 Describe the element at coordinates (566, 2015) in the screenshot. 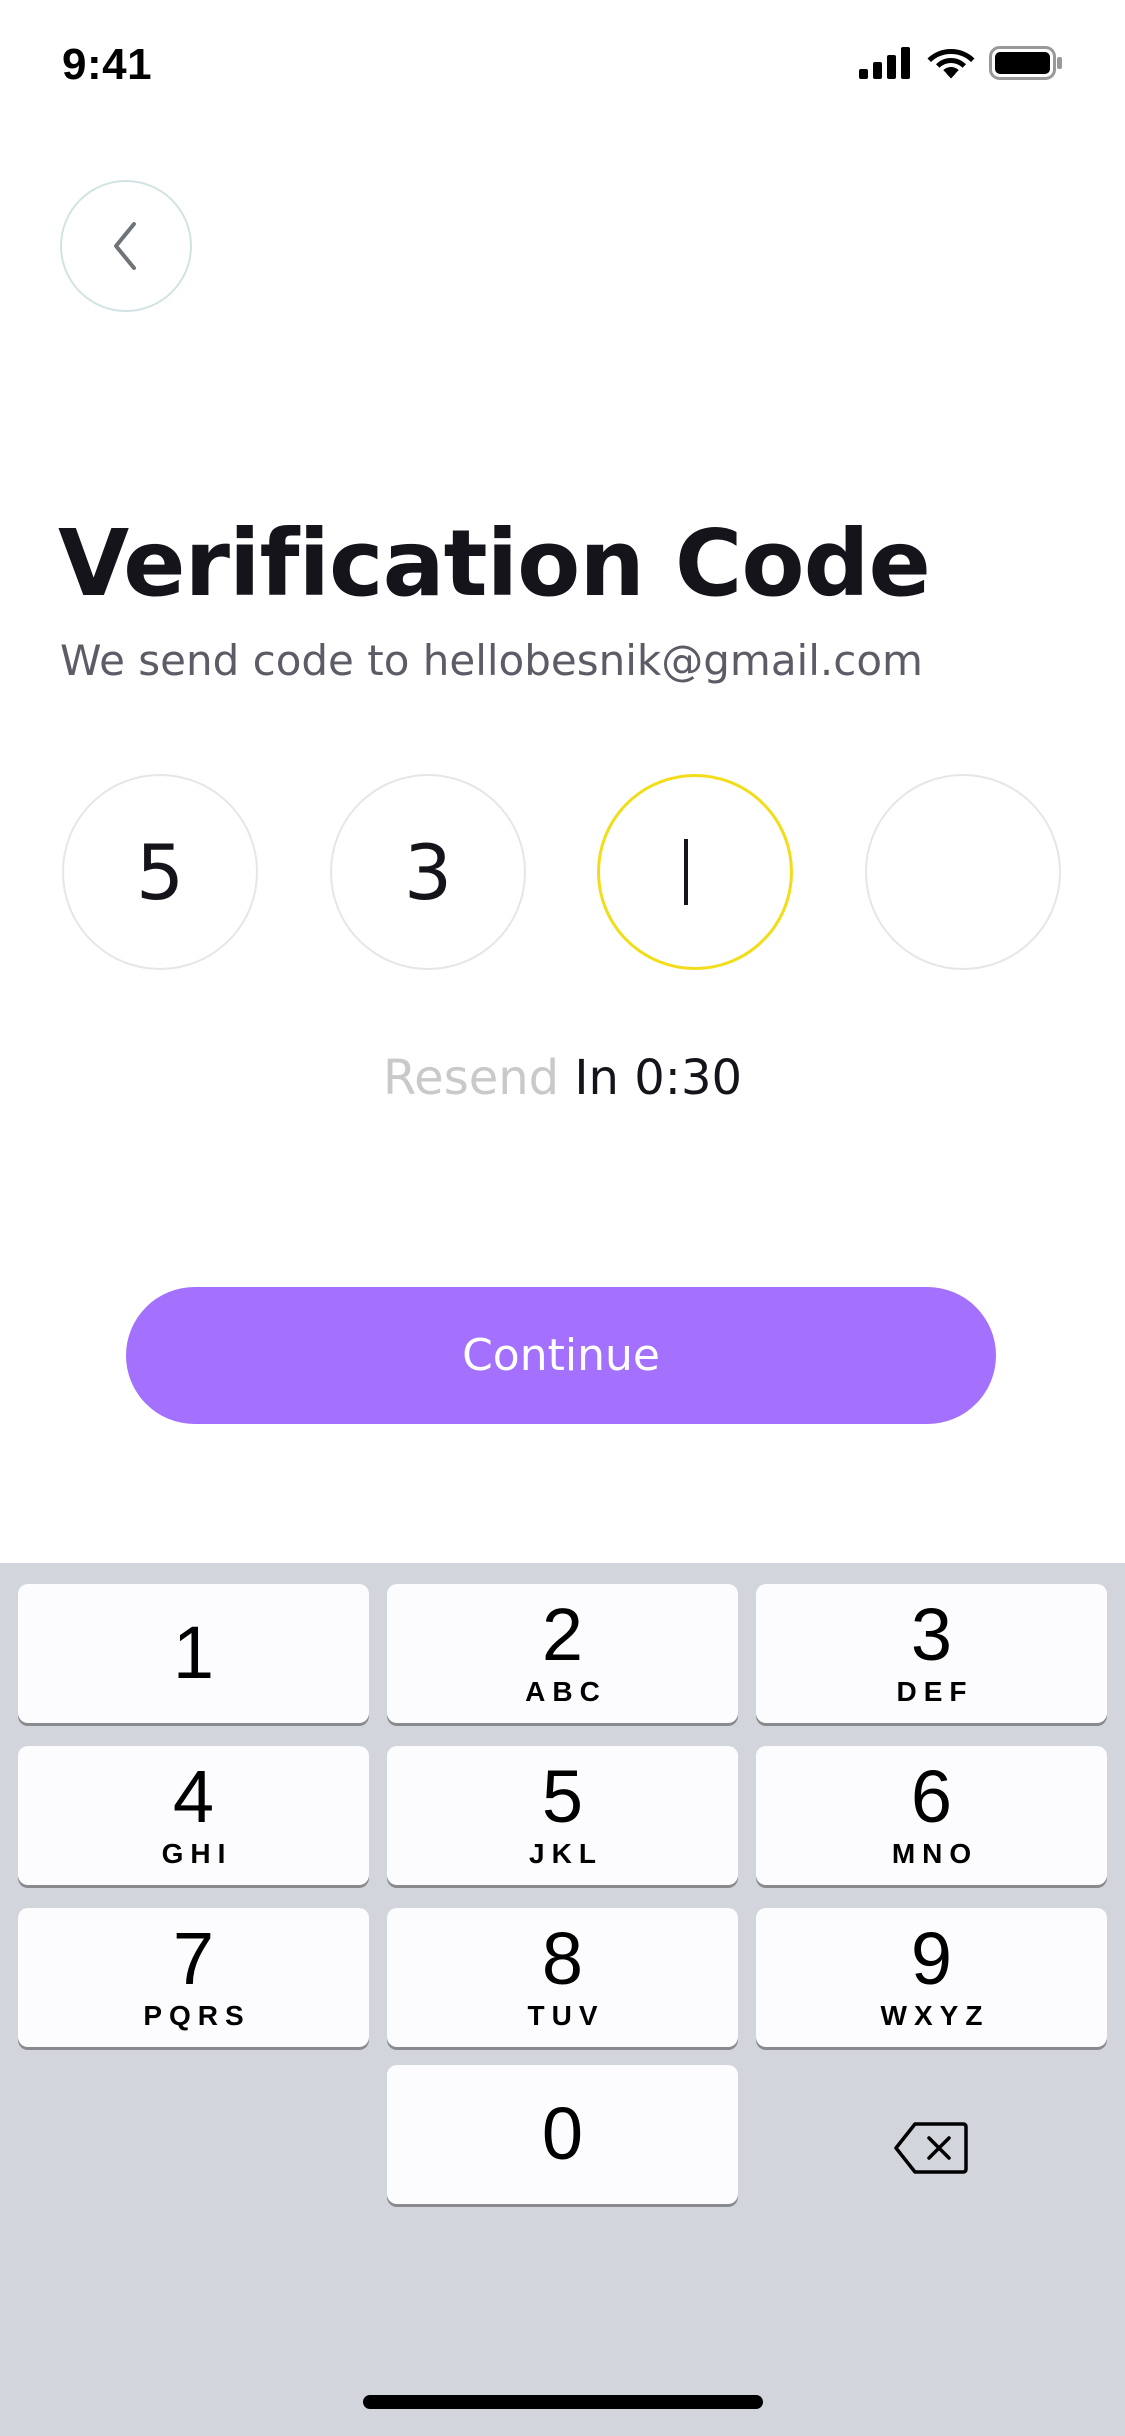

I see `key-letters: TUV` at that location.